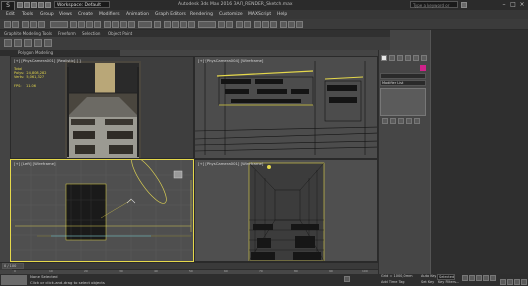 The image size is (528, 286). What do you see at coordinates (291, 24) in the screenshot?
I see `rendered-frame-window-icon` at bounding box center [291, 24].